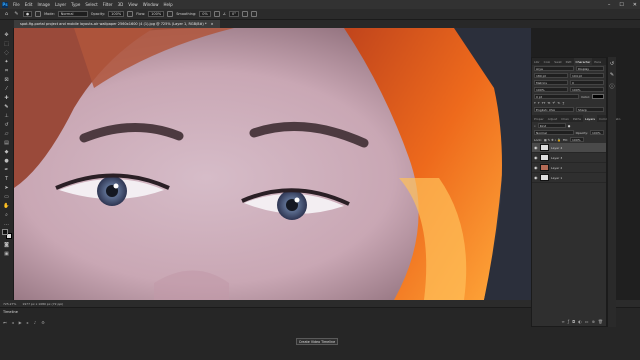 This screenshot has width=640, height=360. Describe the element at coordinates (593, 321) in the screenshot. I see `new-layer-icon: ⊕` at that location.